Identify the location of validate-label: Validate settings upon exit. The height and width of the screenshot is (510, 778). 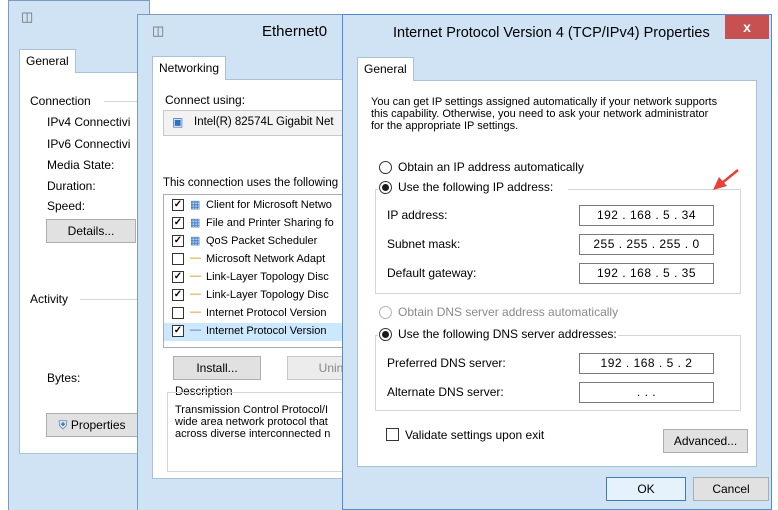
(475, 435).